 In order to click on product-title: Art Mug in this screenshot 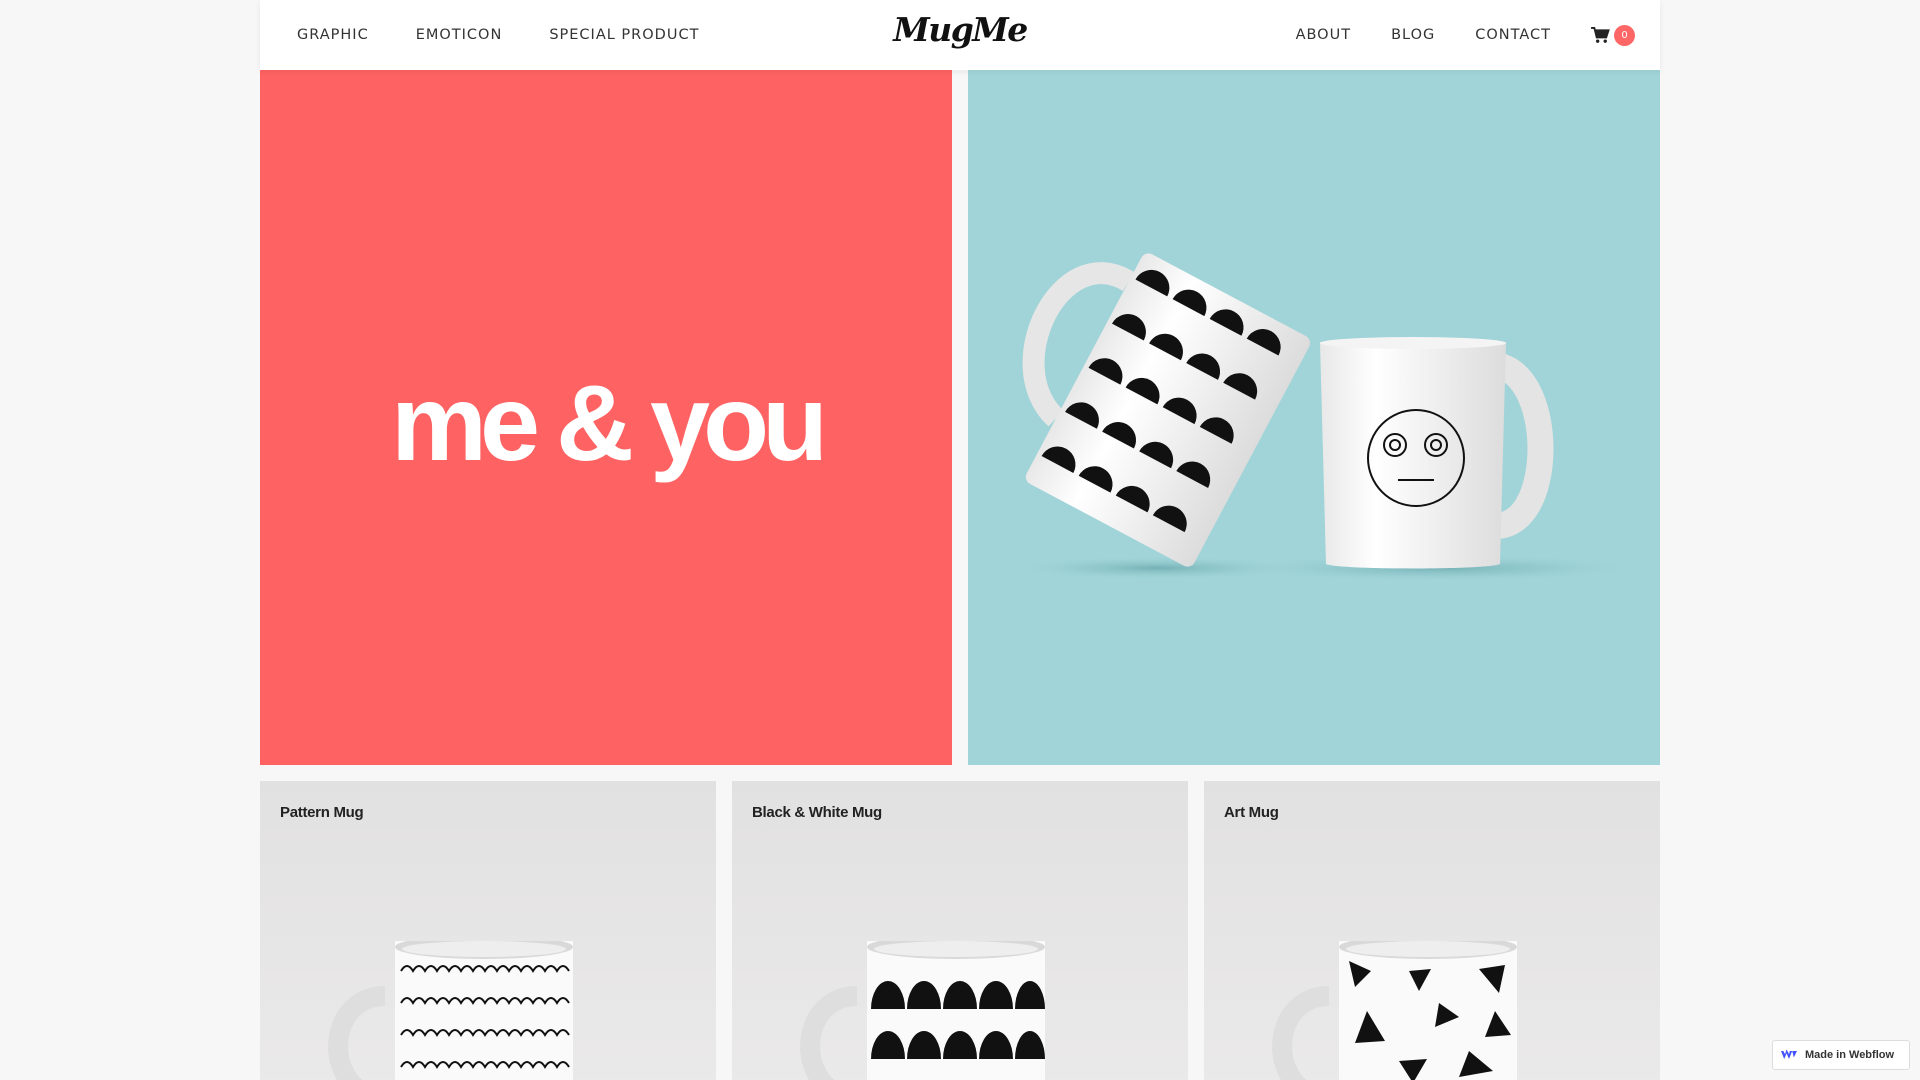, I will do `click(1251, 812)`.